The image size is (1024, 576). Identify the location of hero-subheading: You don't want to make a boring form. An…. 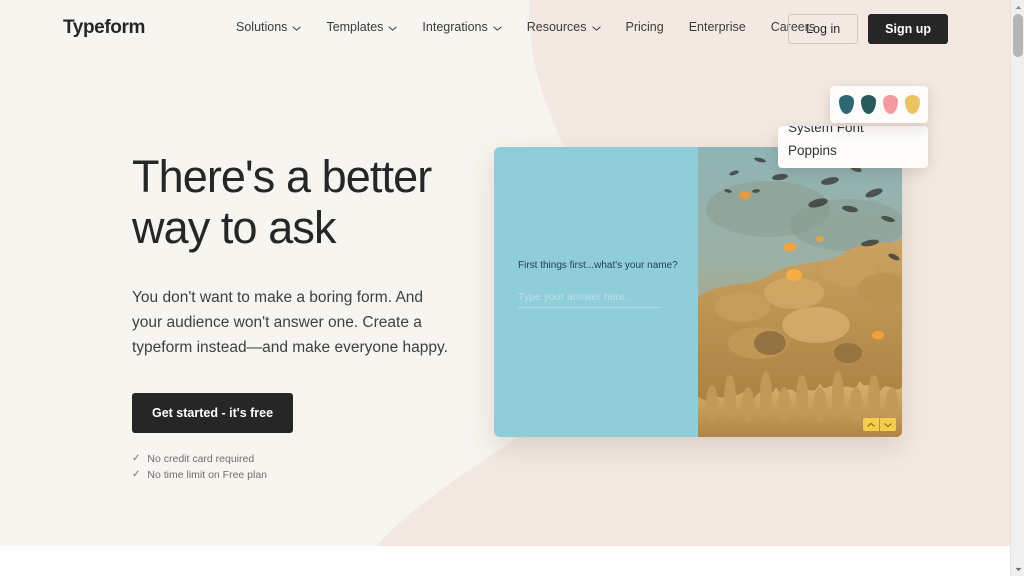
(290, 322).